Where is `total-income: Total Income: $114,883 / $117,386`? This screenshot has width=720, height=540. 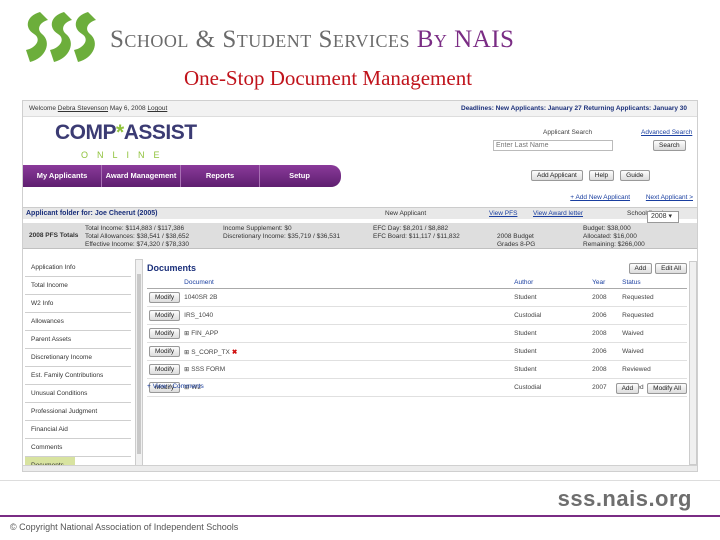
total-income: Total Income: $114,883 / $117,386 is located at coordinates (135, 228).